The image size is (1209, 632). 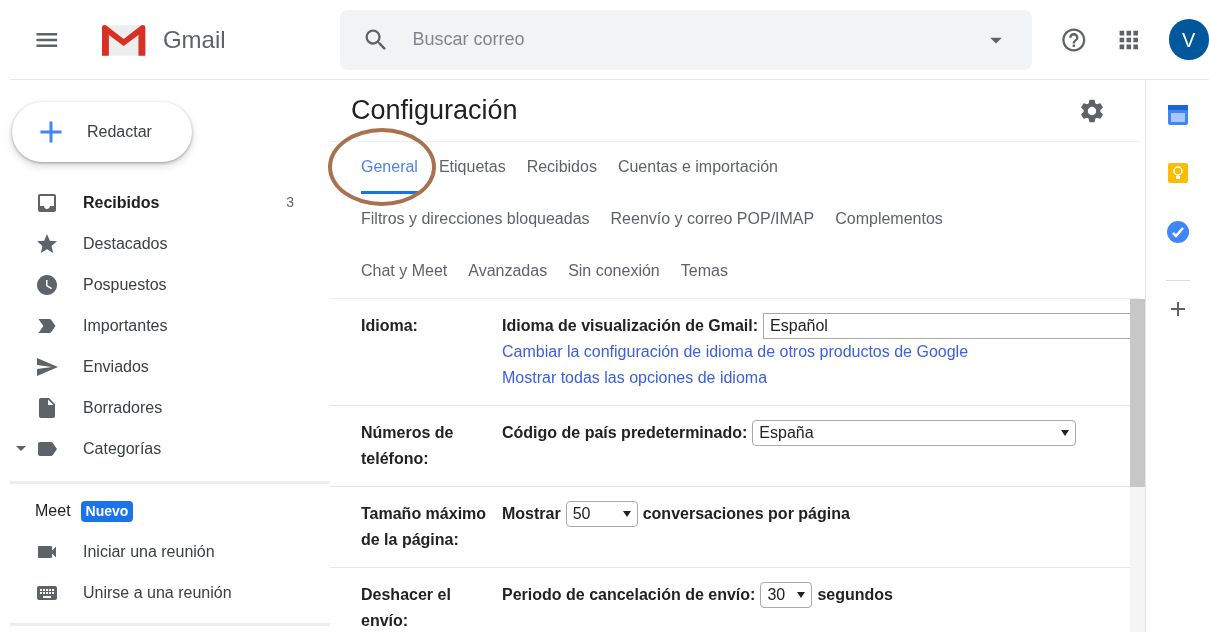 What do you see at coordinates (531, 514) in the screenshot?
I see `setting-label: Mostrar` at bounding box center [531, 514].